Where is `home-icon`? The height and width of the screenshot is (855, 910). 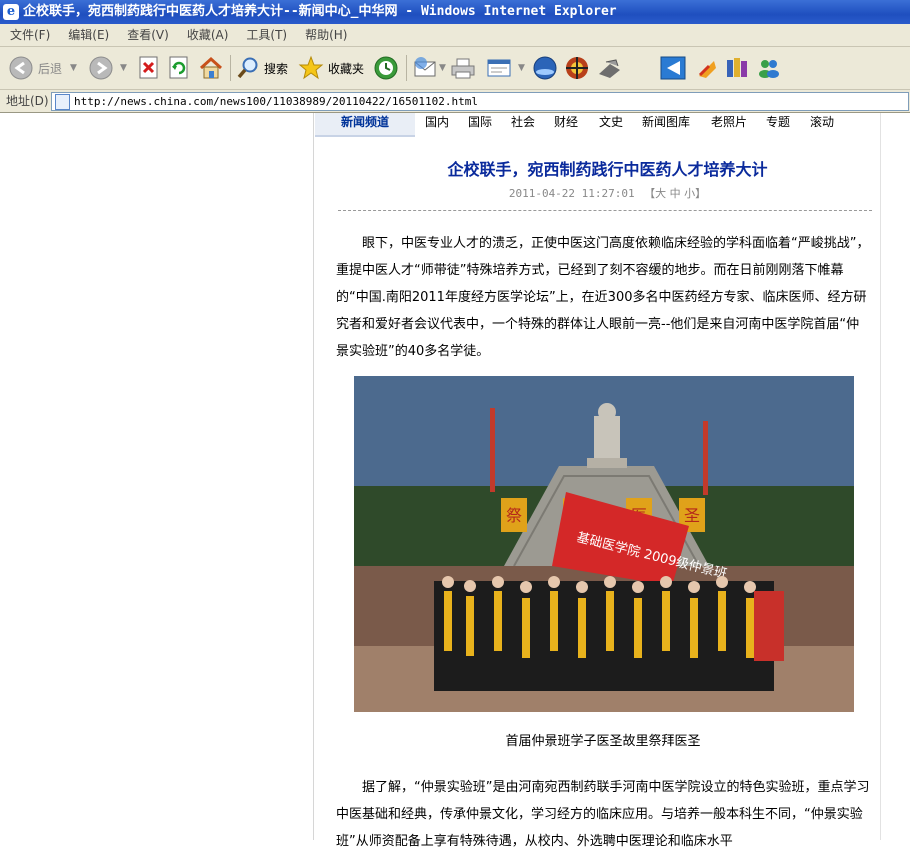
home-icon is located at coordinates (211, 67).